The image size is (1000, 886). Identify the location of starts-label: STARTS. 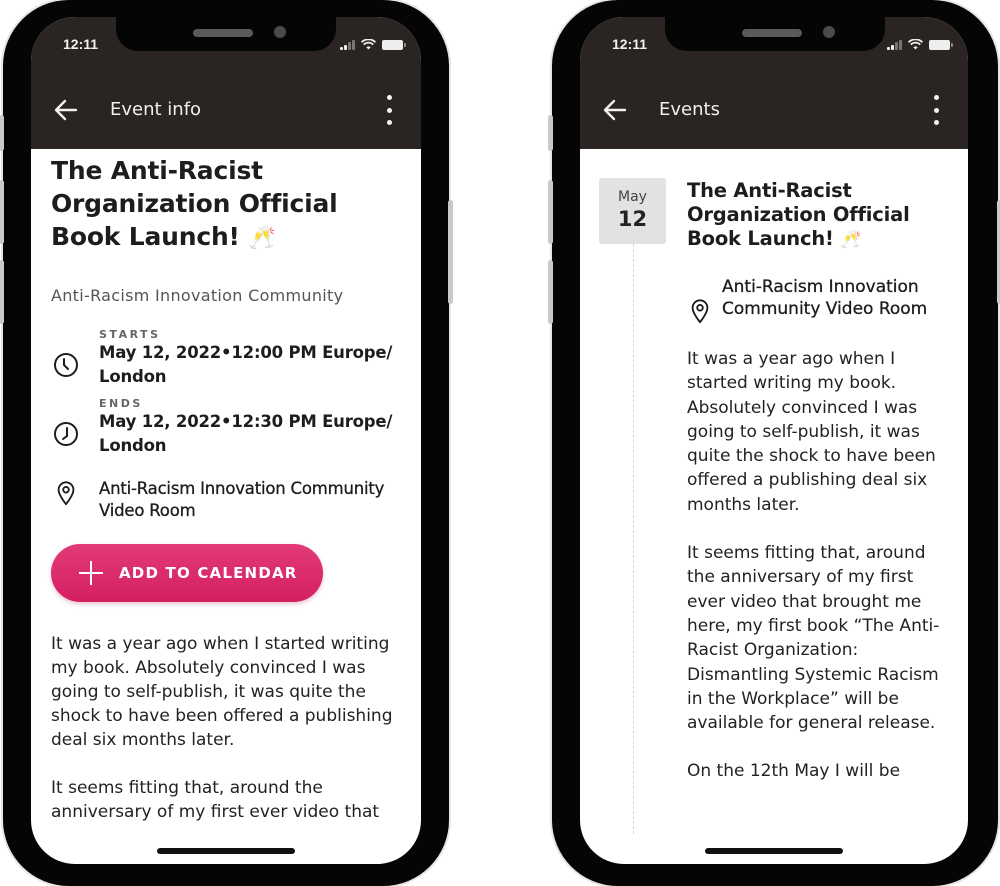
(130, 334).